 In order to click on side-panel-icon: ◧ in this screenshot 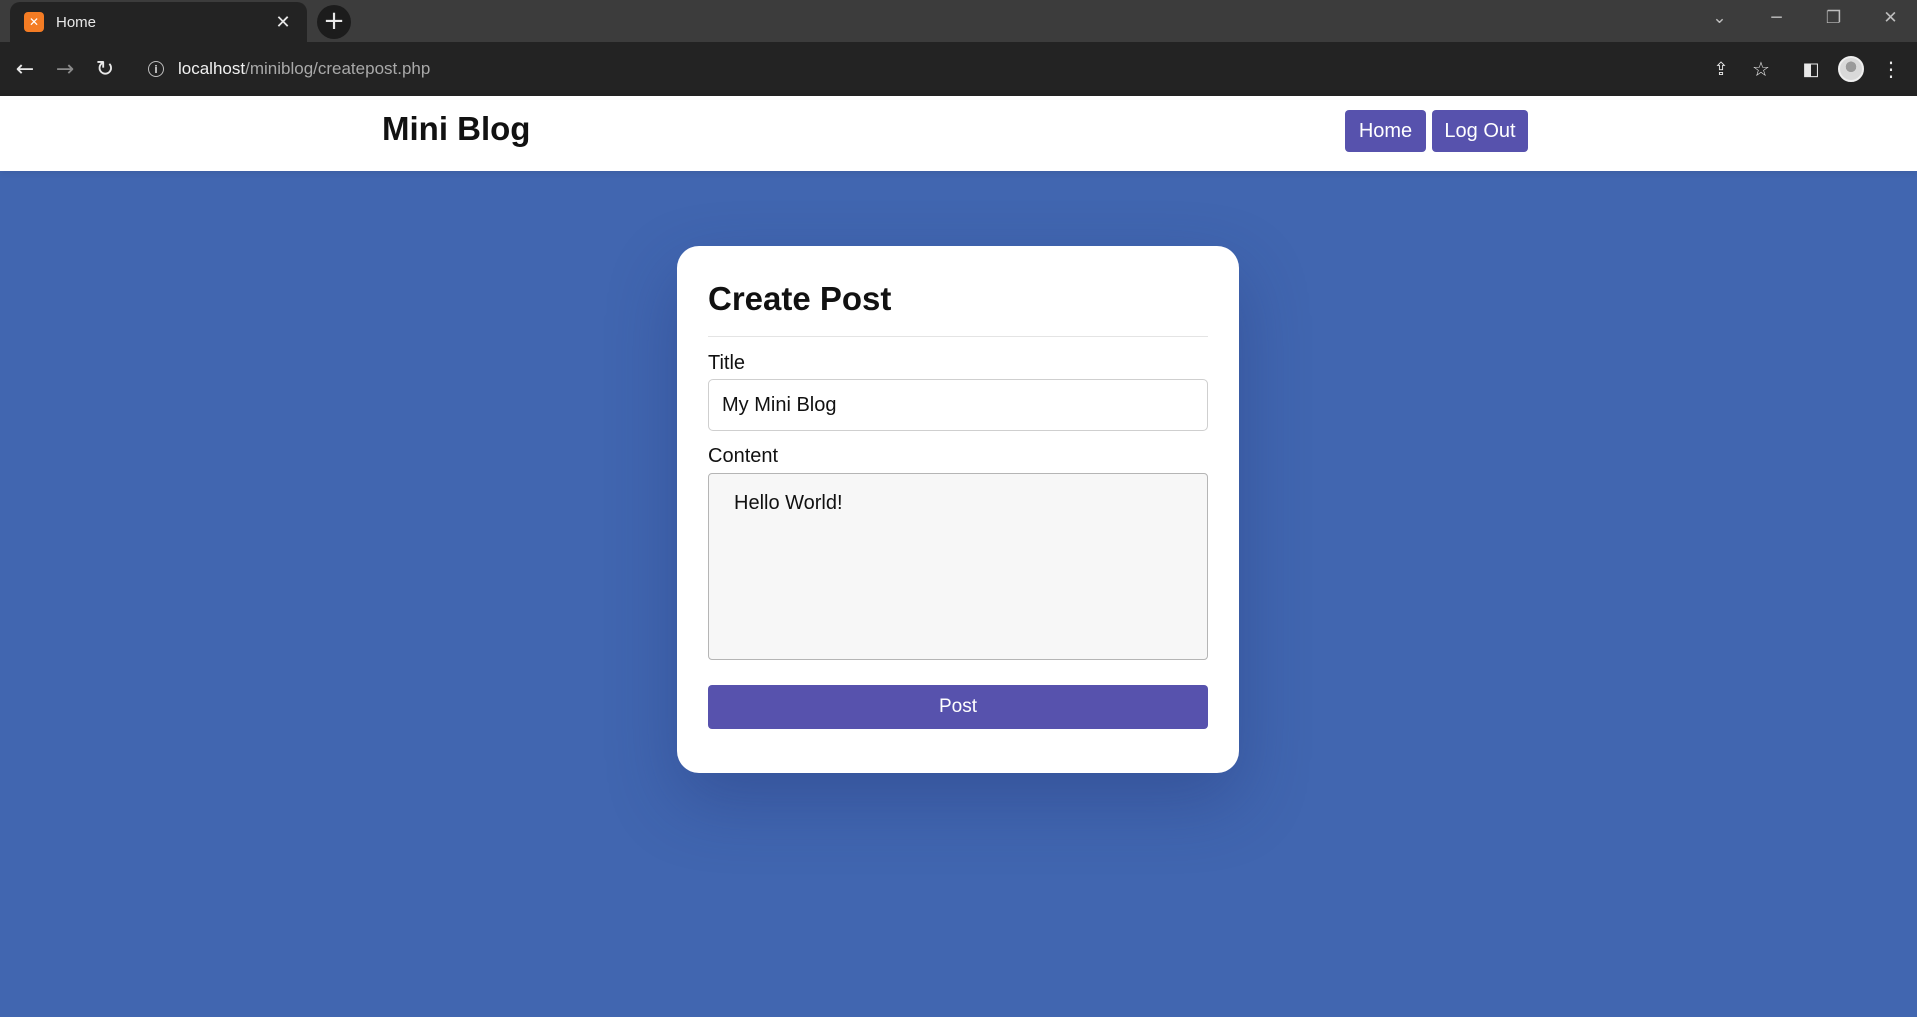, I will do `click(1811, 69)`.